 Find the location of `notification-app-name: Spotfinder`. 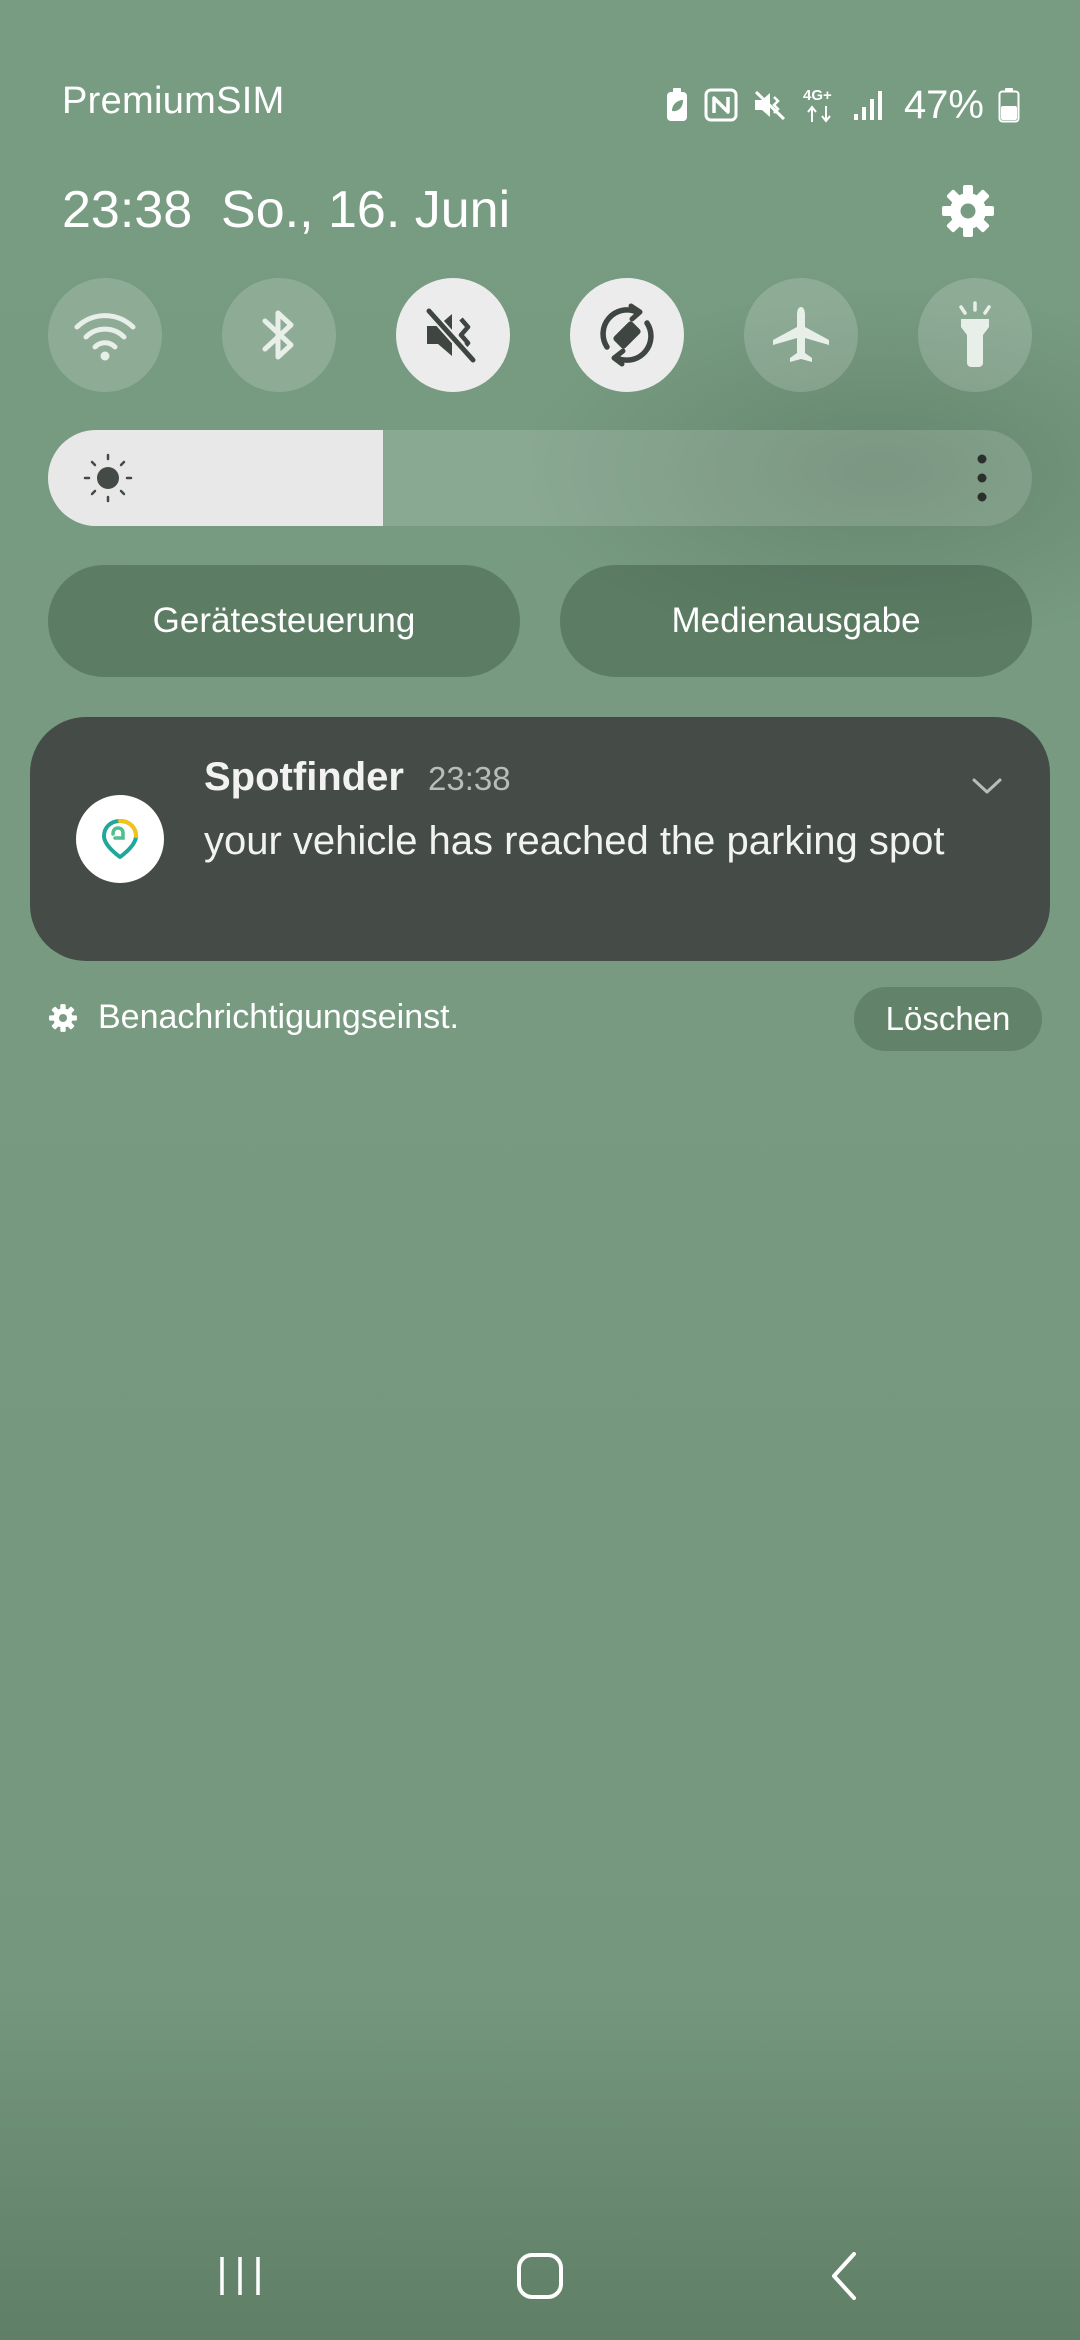

notification-app-name: Spotfinder is located at coordinates (304, 777).